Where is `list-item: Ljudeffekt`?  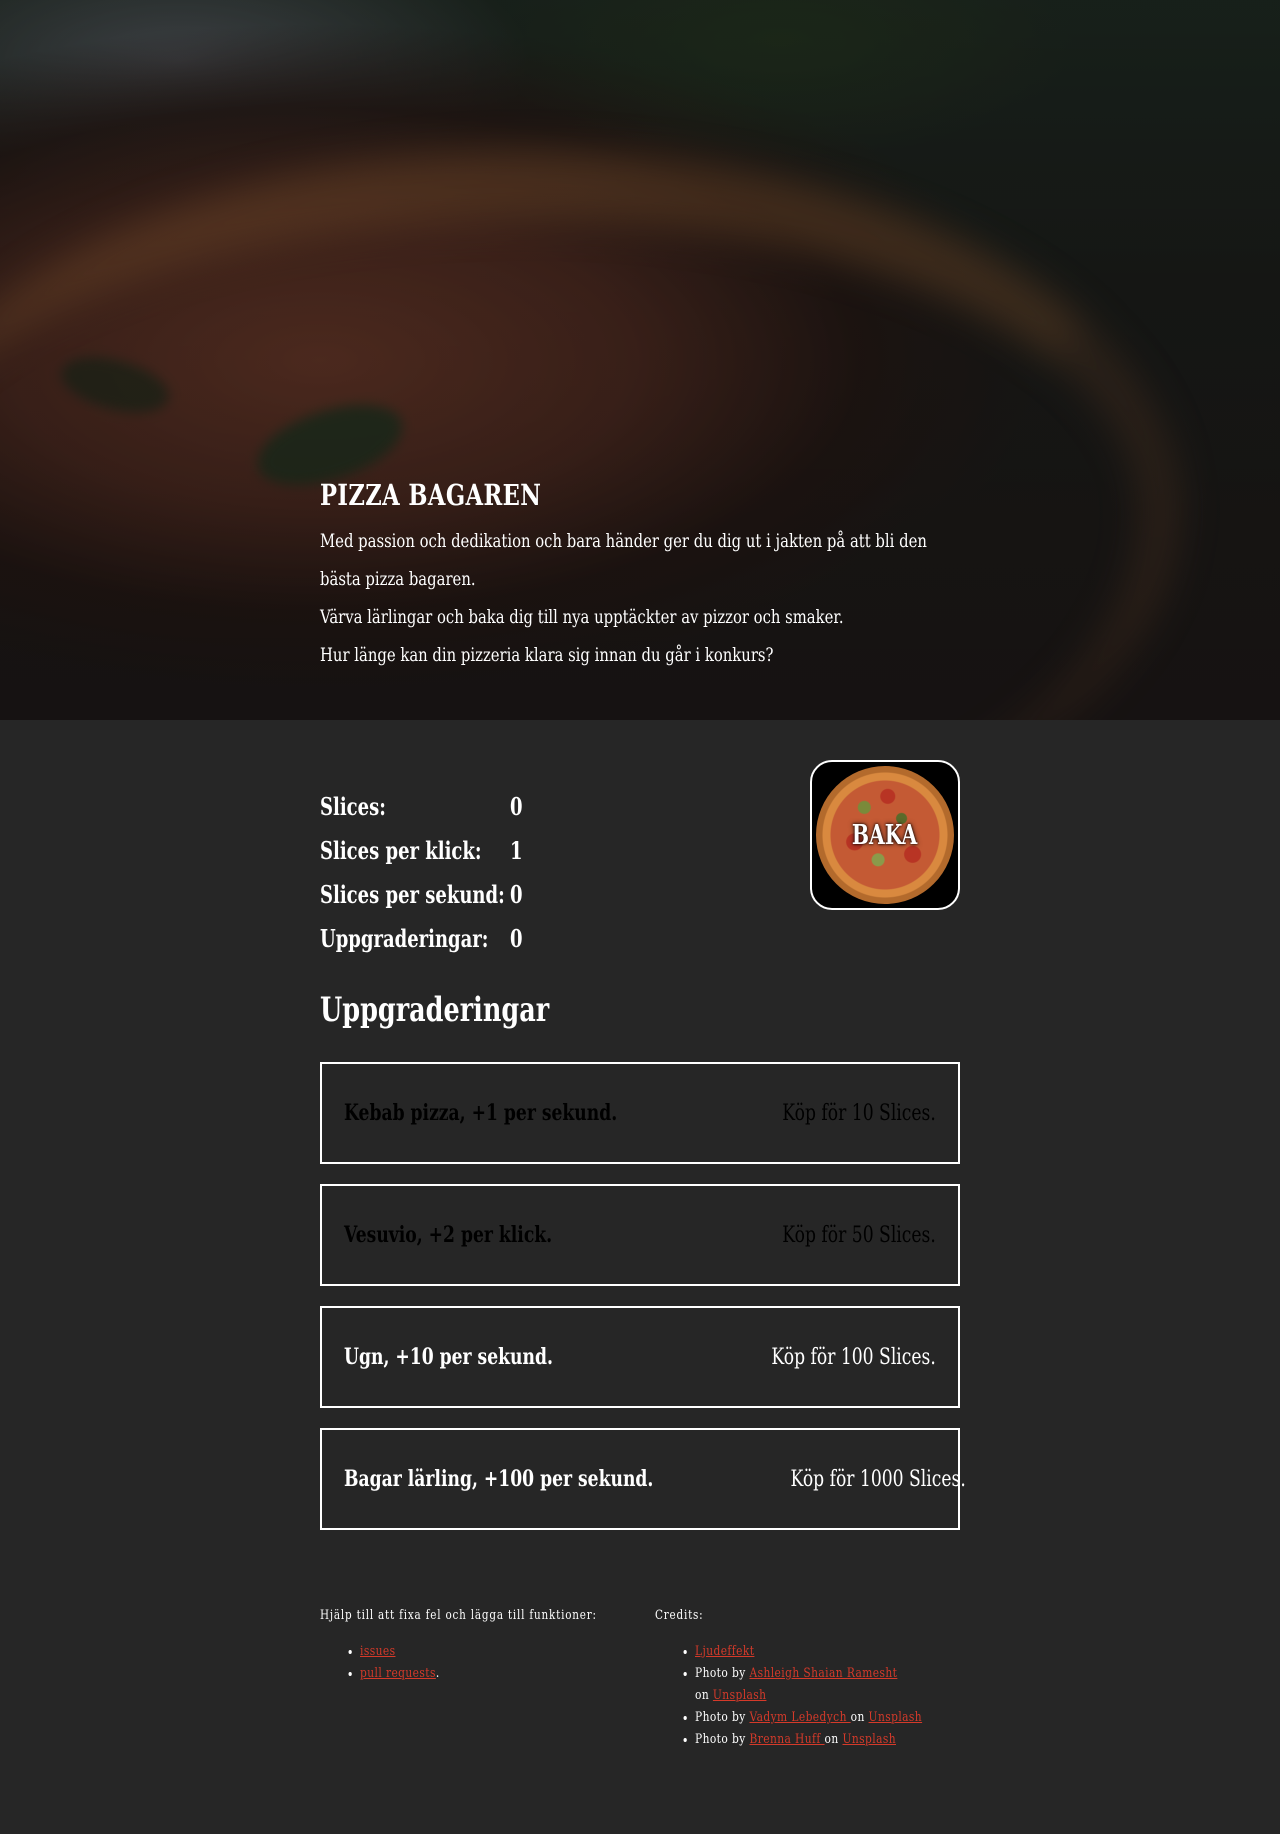 list-item: Ljudeffekt is located at coordinates (810, 1652).